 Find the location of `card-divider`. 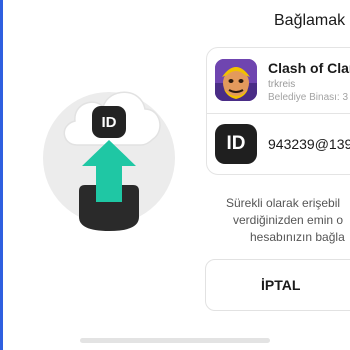

card-divider is located at coordinates (278, 113).